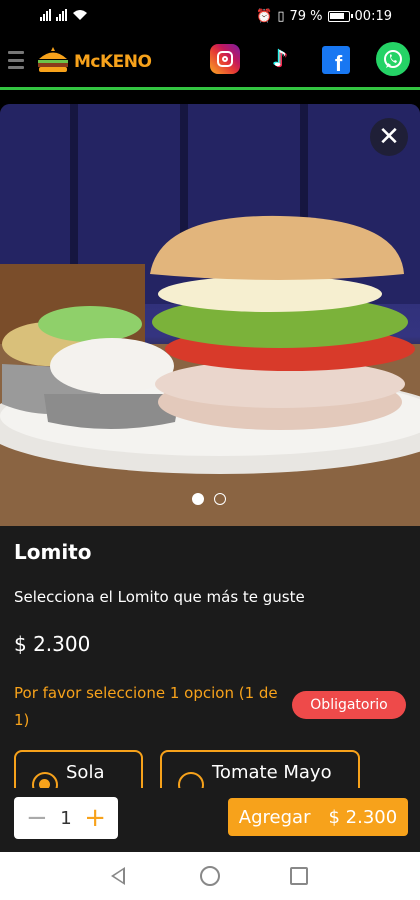 The height and width of the screenshot is (900, 420). What do you see at coordinates (324, 16) in the screenshot?
I see `status-right: ⏰ ▯ 79 % 00:19` at bounding box center [324, 16].